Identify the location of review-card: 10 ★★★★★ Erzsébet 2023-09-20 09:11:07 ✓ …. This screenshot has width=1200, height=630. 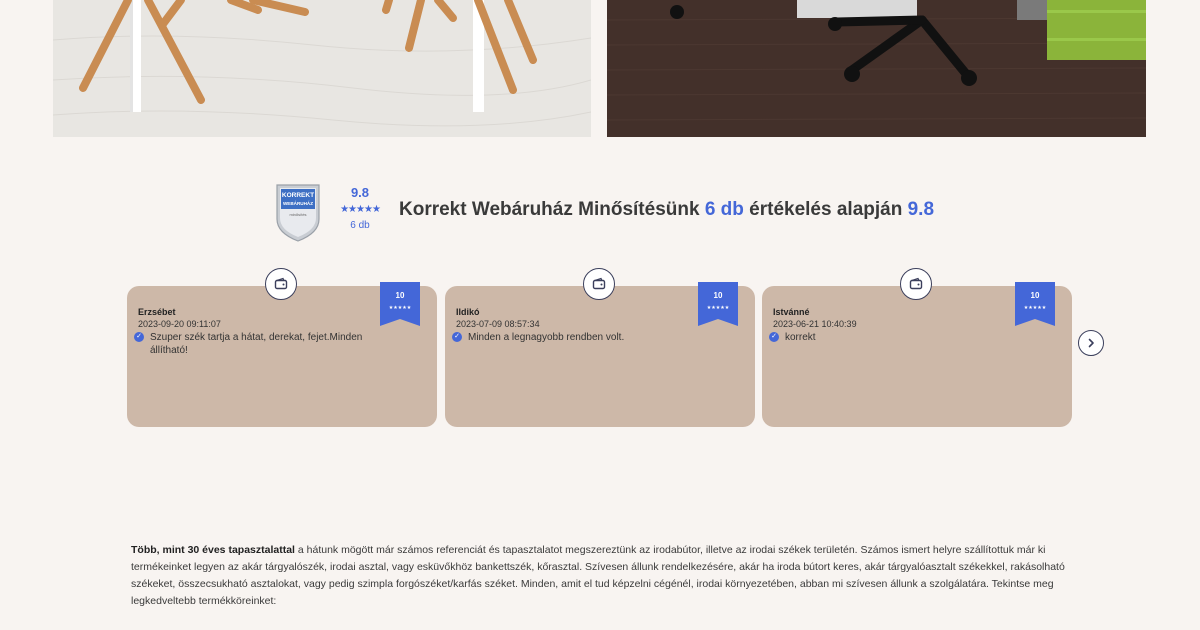
(282, 347).